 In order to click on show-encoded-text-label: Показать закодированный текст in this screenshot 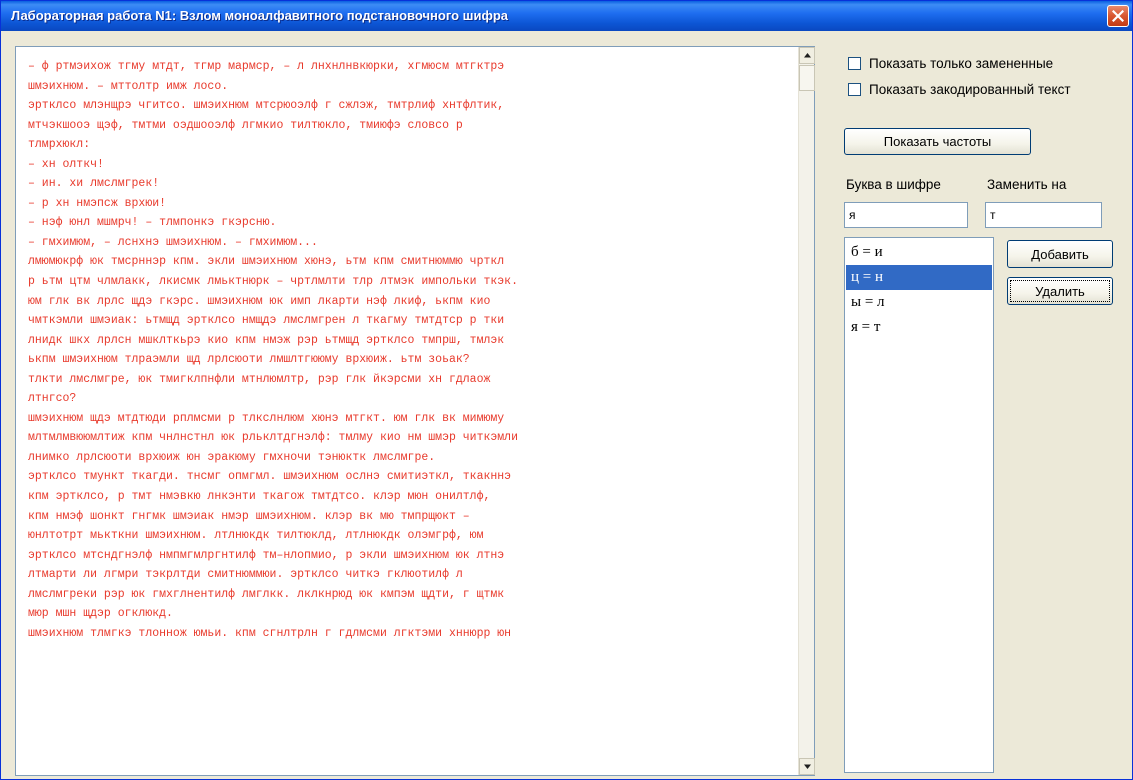, I will do `click(970, 89)`.